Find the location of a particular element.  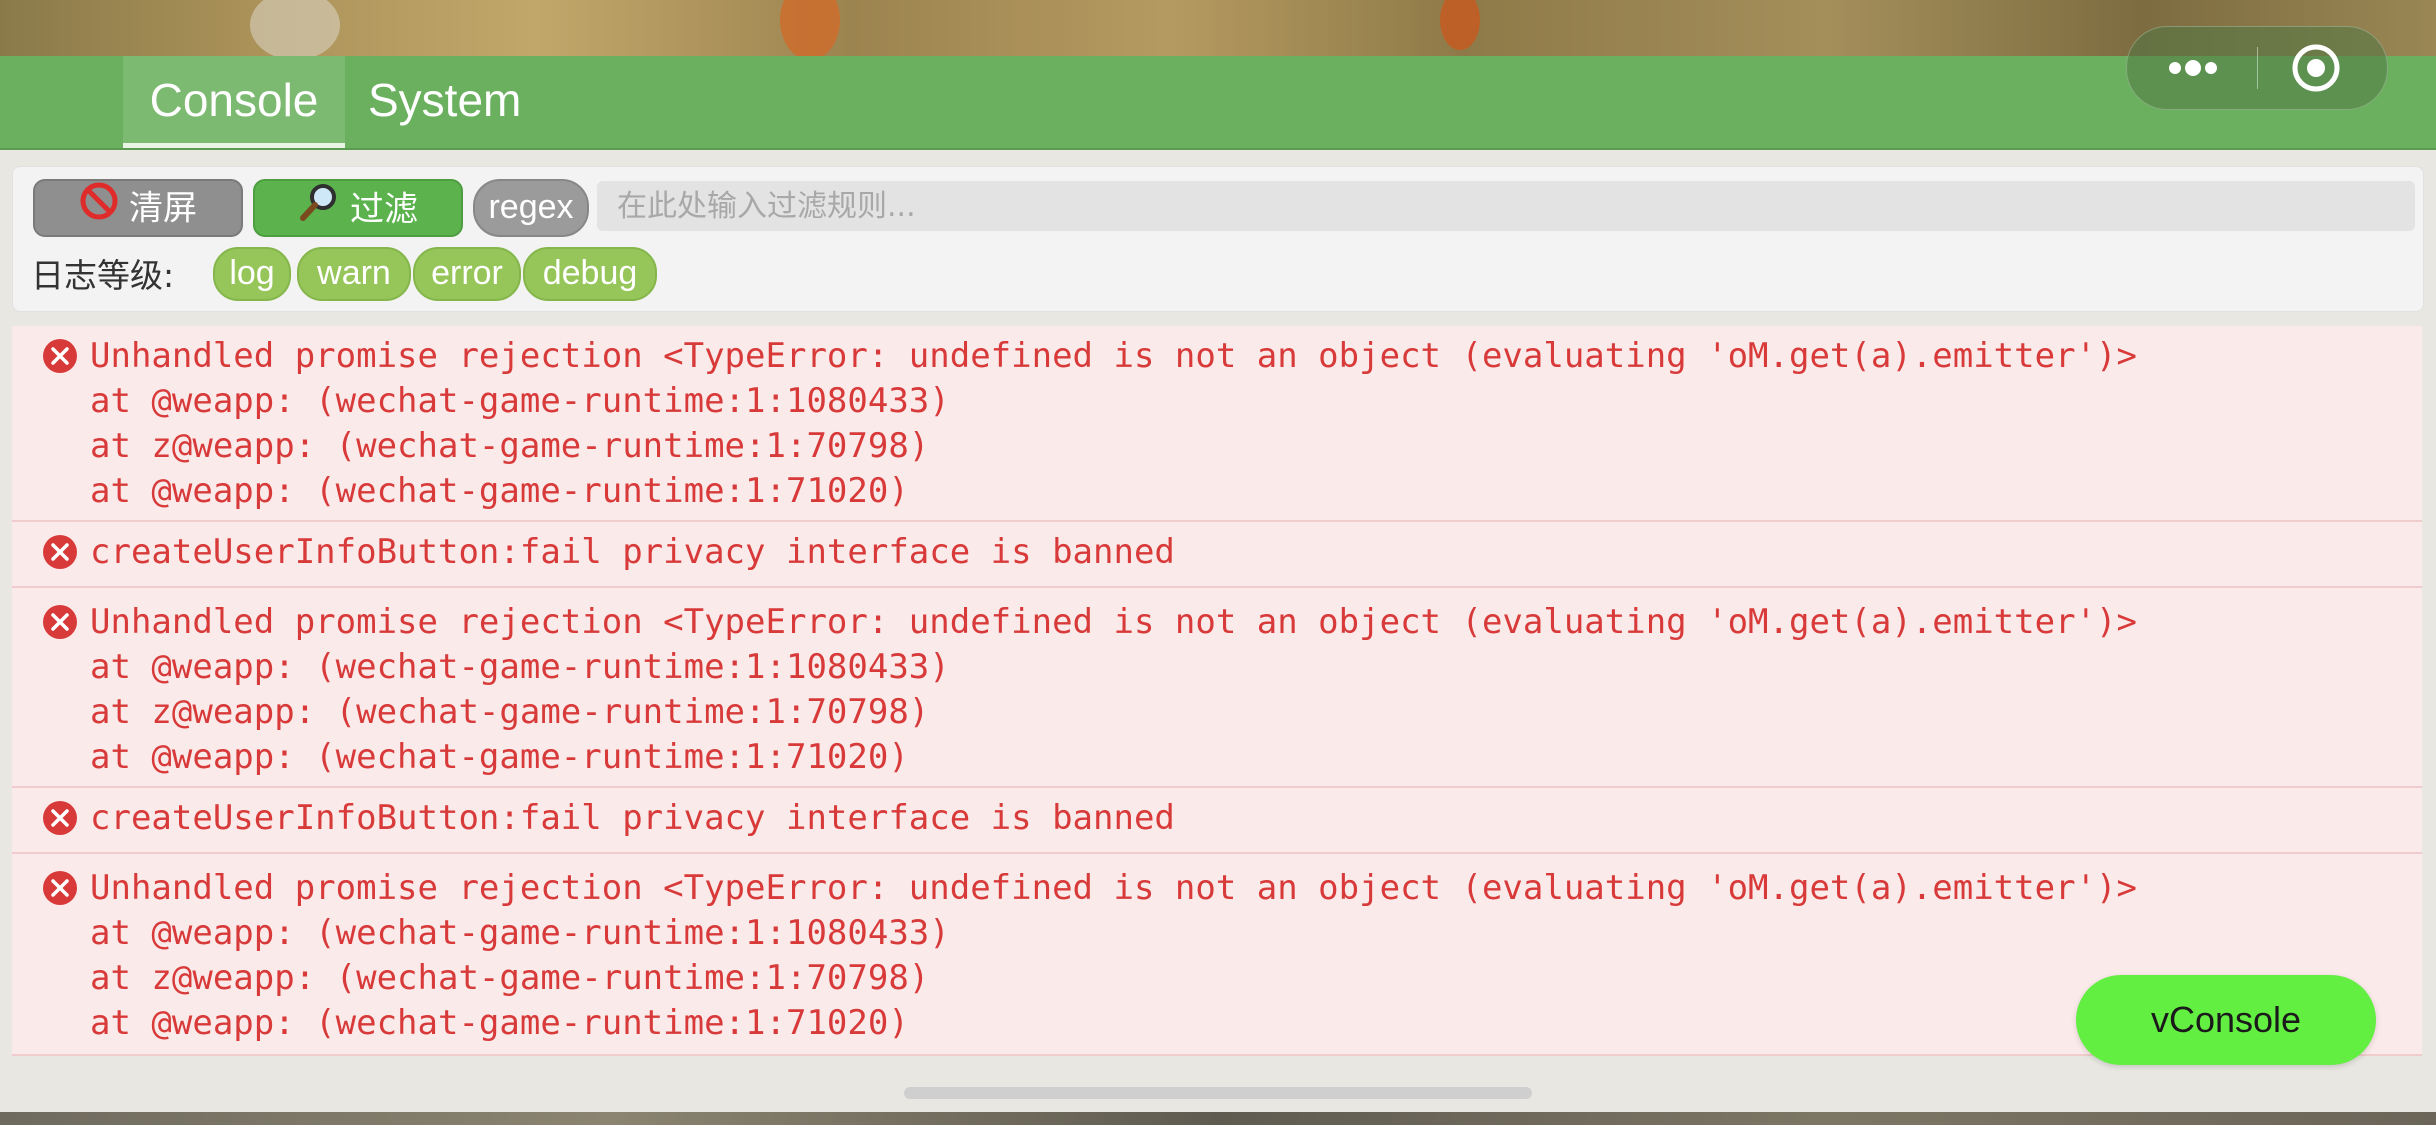

regex-toggle: regex is located at coordinates (531, 208).